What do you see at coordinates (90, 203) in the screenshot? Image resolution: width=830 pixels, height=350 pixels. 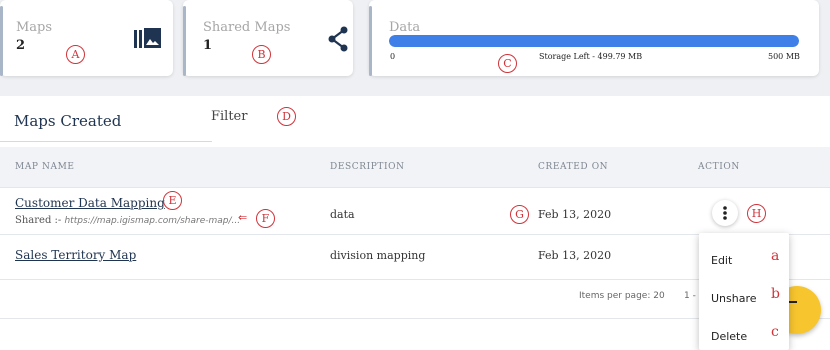 I see `map-name-link: Customer Data Mapping` at bounding box center [90, 203].